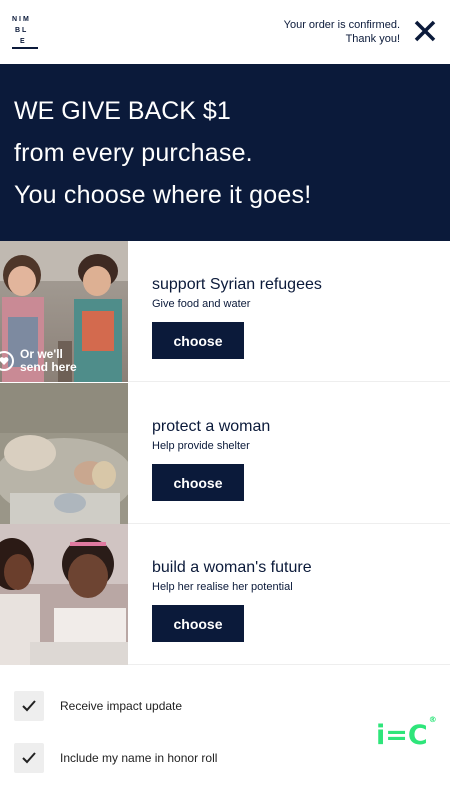 This screenshot has width=450, height=800. I want to click on banner-line-1: WE GIVE BACK $1, so click(122, 111).